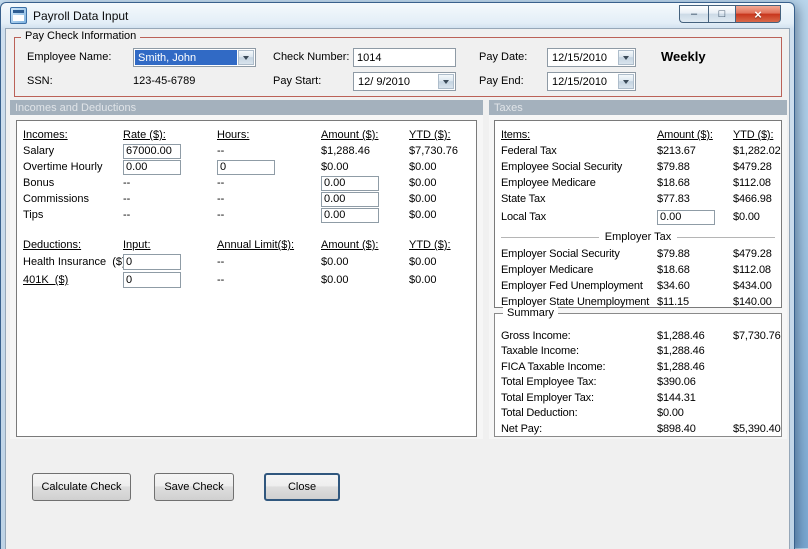 The height and width of the screenshot is (549, 808). Describe the element at coordinates (74, 262) in the screenshot. I see `row-label: Health Insurance ($)` at that location.